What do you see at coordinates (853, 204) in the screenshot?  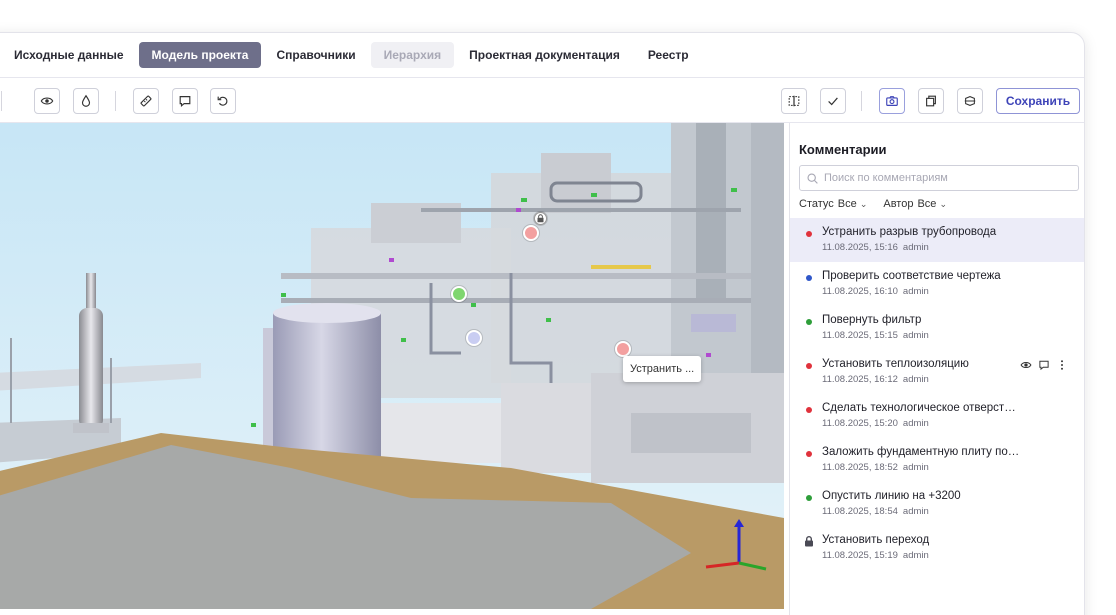 I see `status-filter-dropdown: Все ⌄` at bounding box center [853, 204].